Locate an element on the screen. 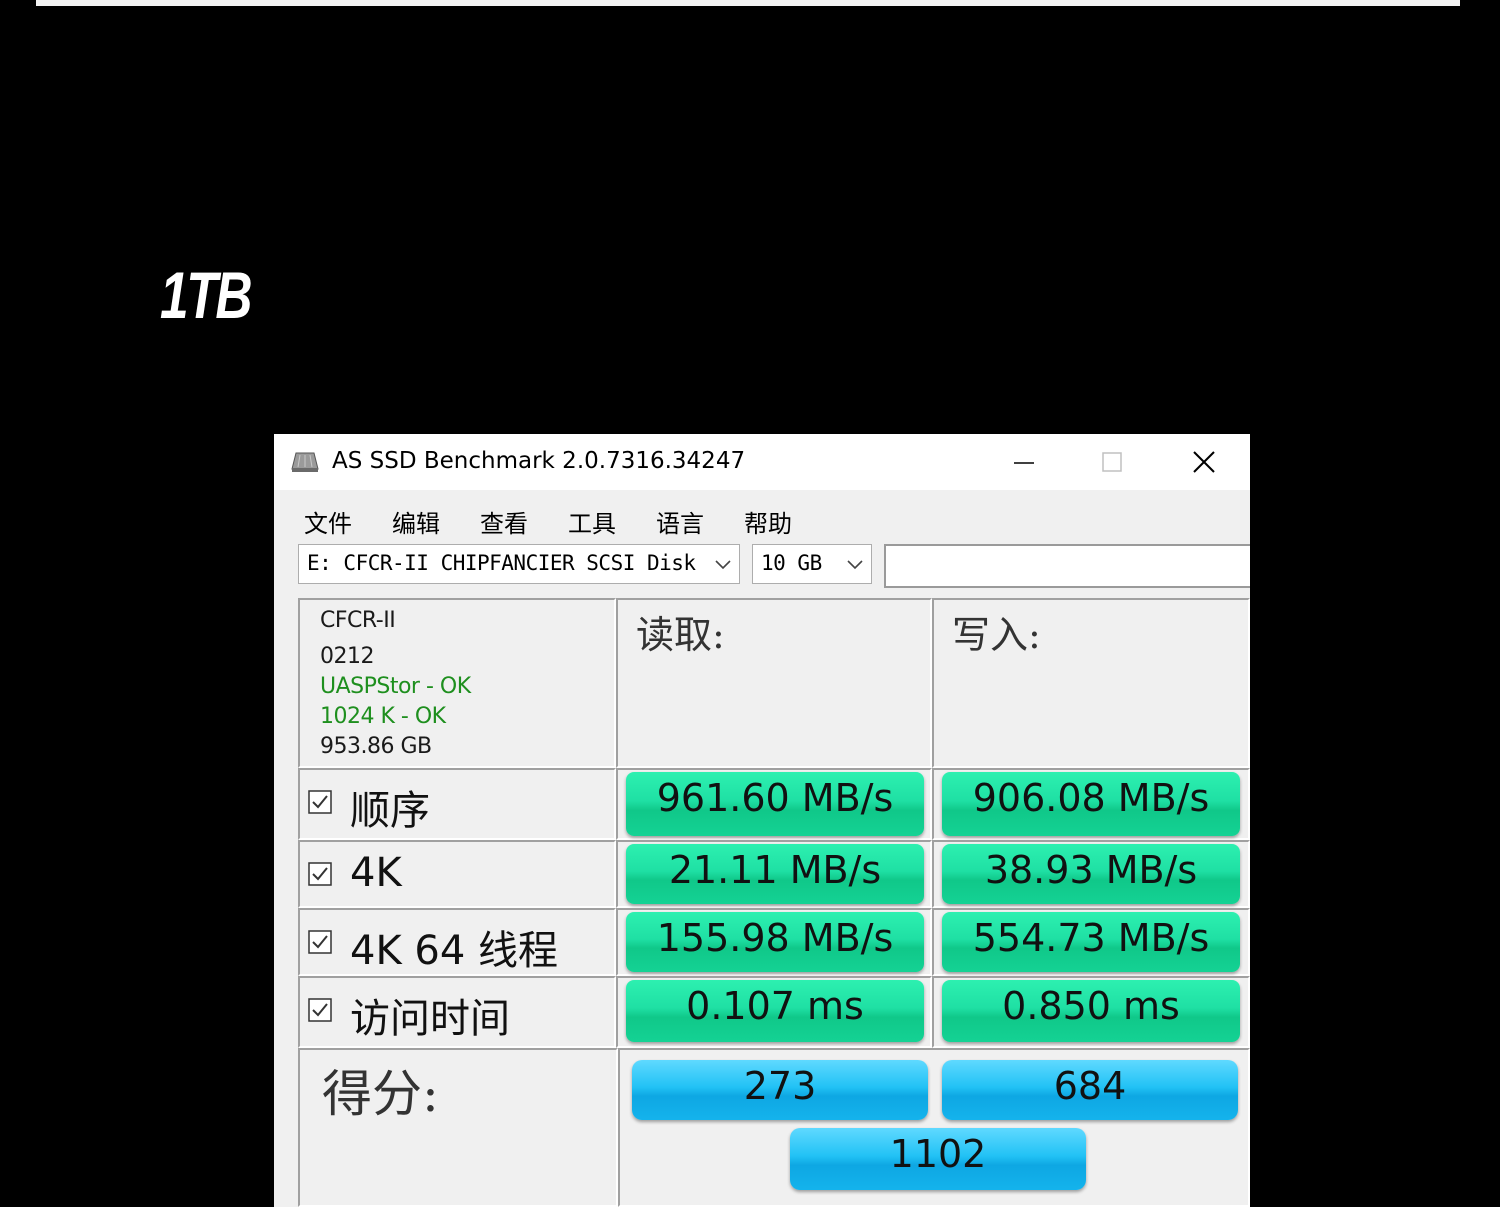  result-bar: 906.08 MB/s is located at coordinates (1091, 804).